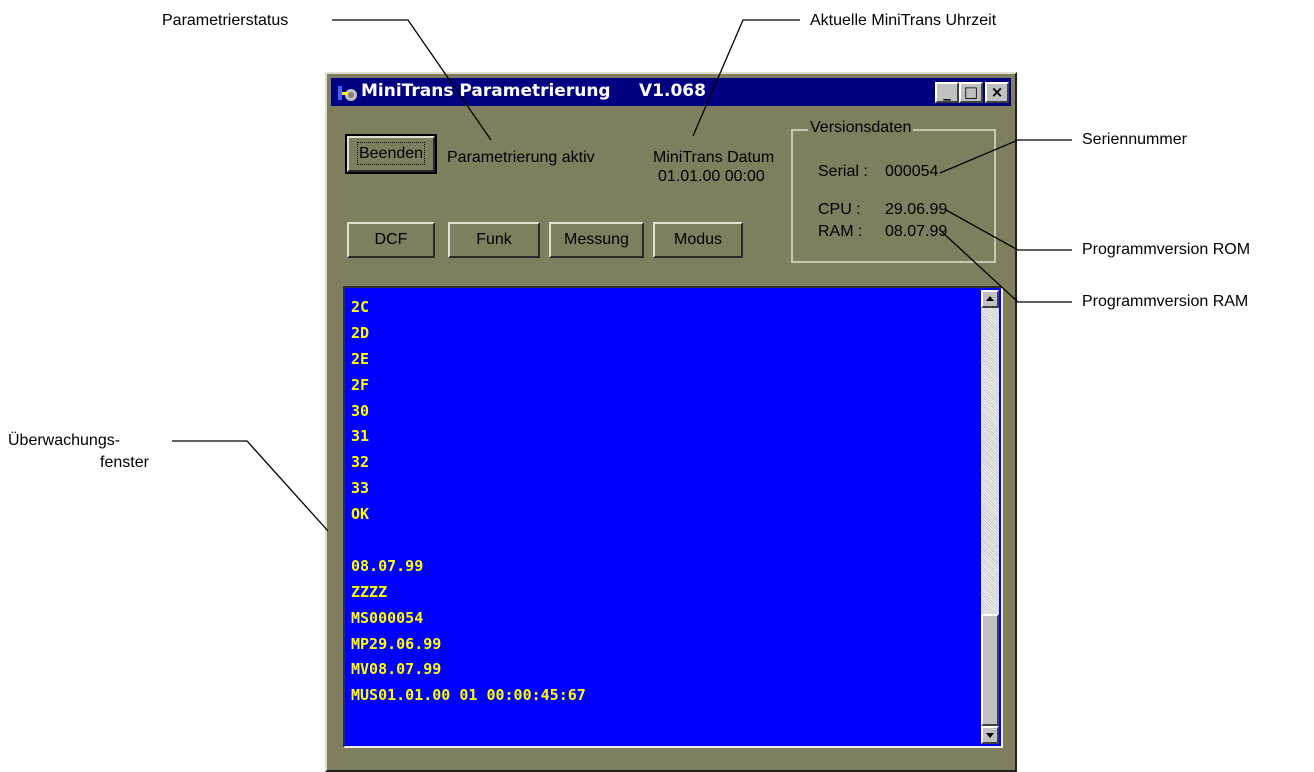 This screenshot has height=772, width=1314. I want to click on leader-monitor, so click(250, 486).